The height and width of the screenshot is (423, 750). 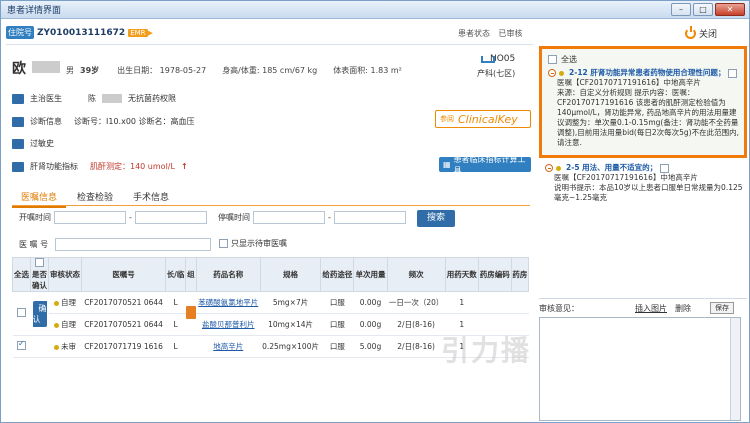 I want to click on close-window-button: ✕, so click(x=730, y=9).